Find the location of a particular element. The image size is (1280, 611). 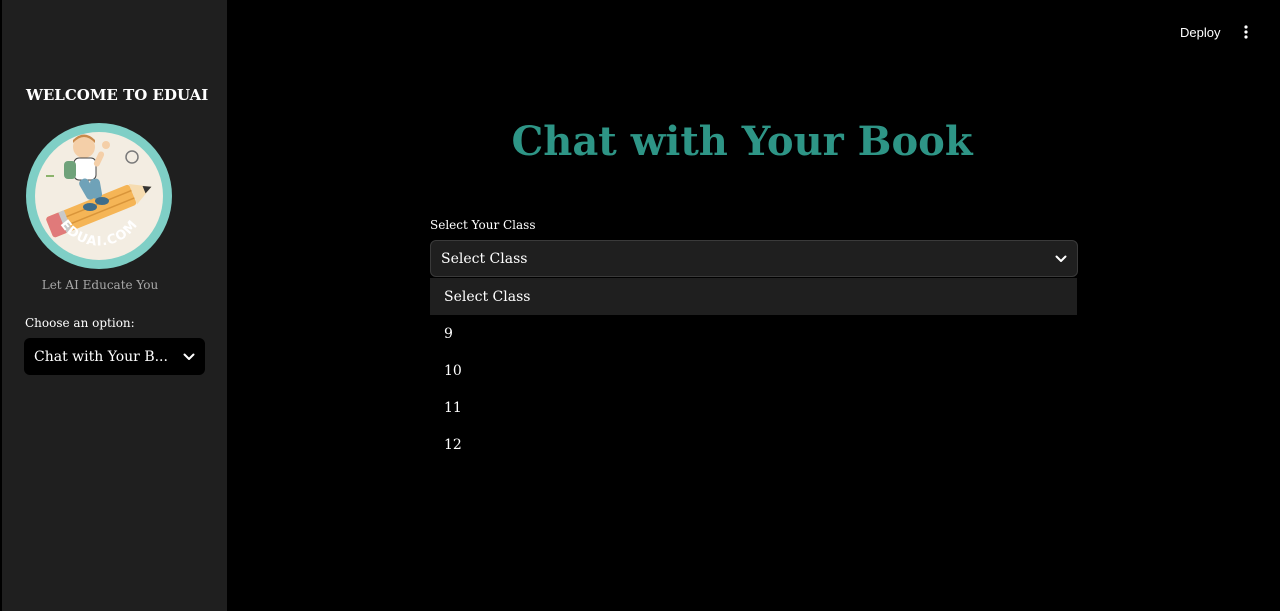

choose-option-label: Choose an option: is located at coordinates (80, 323).